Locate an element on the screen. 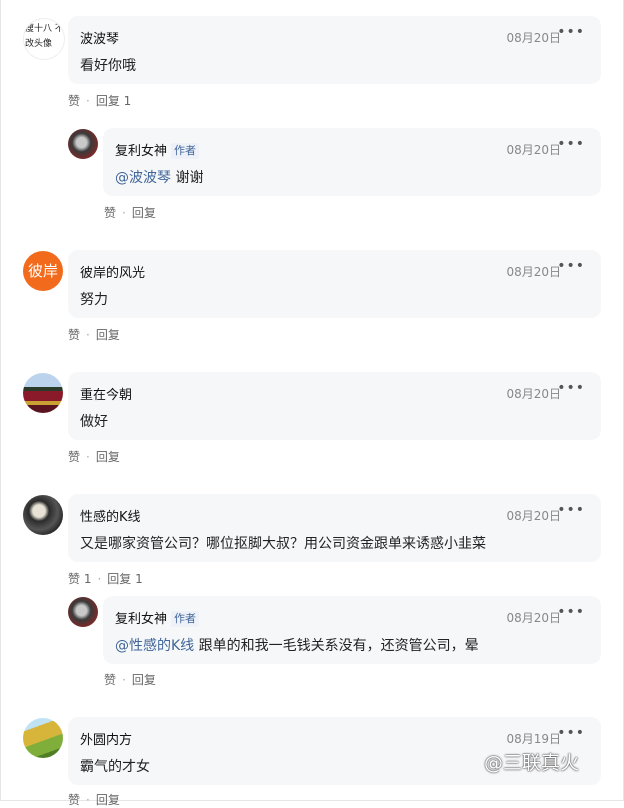 The image size is (624, 808). username: 外圆内方 is located at coordinates (106, 738).